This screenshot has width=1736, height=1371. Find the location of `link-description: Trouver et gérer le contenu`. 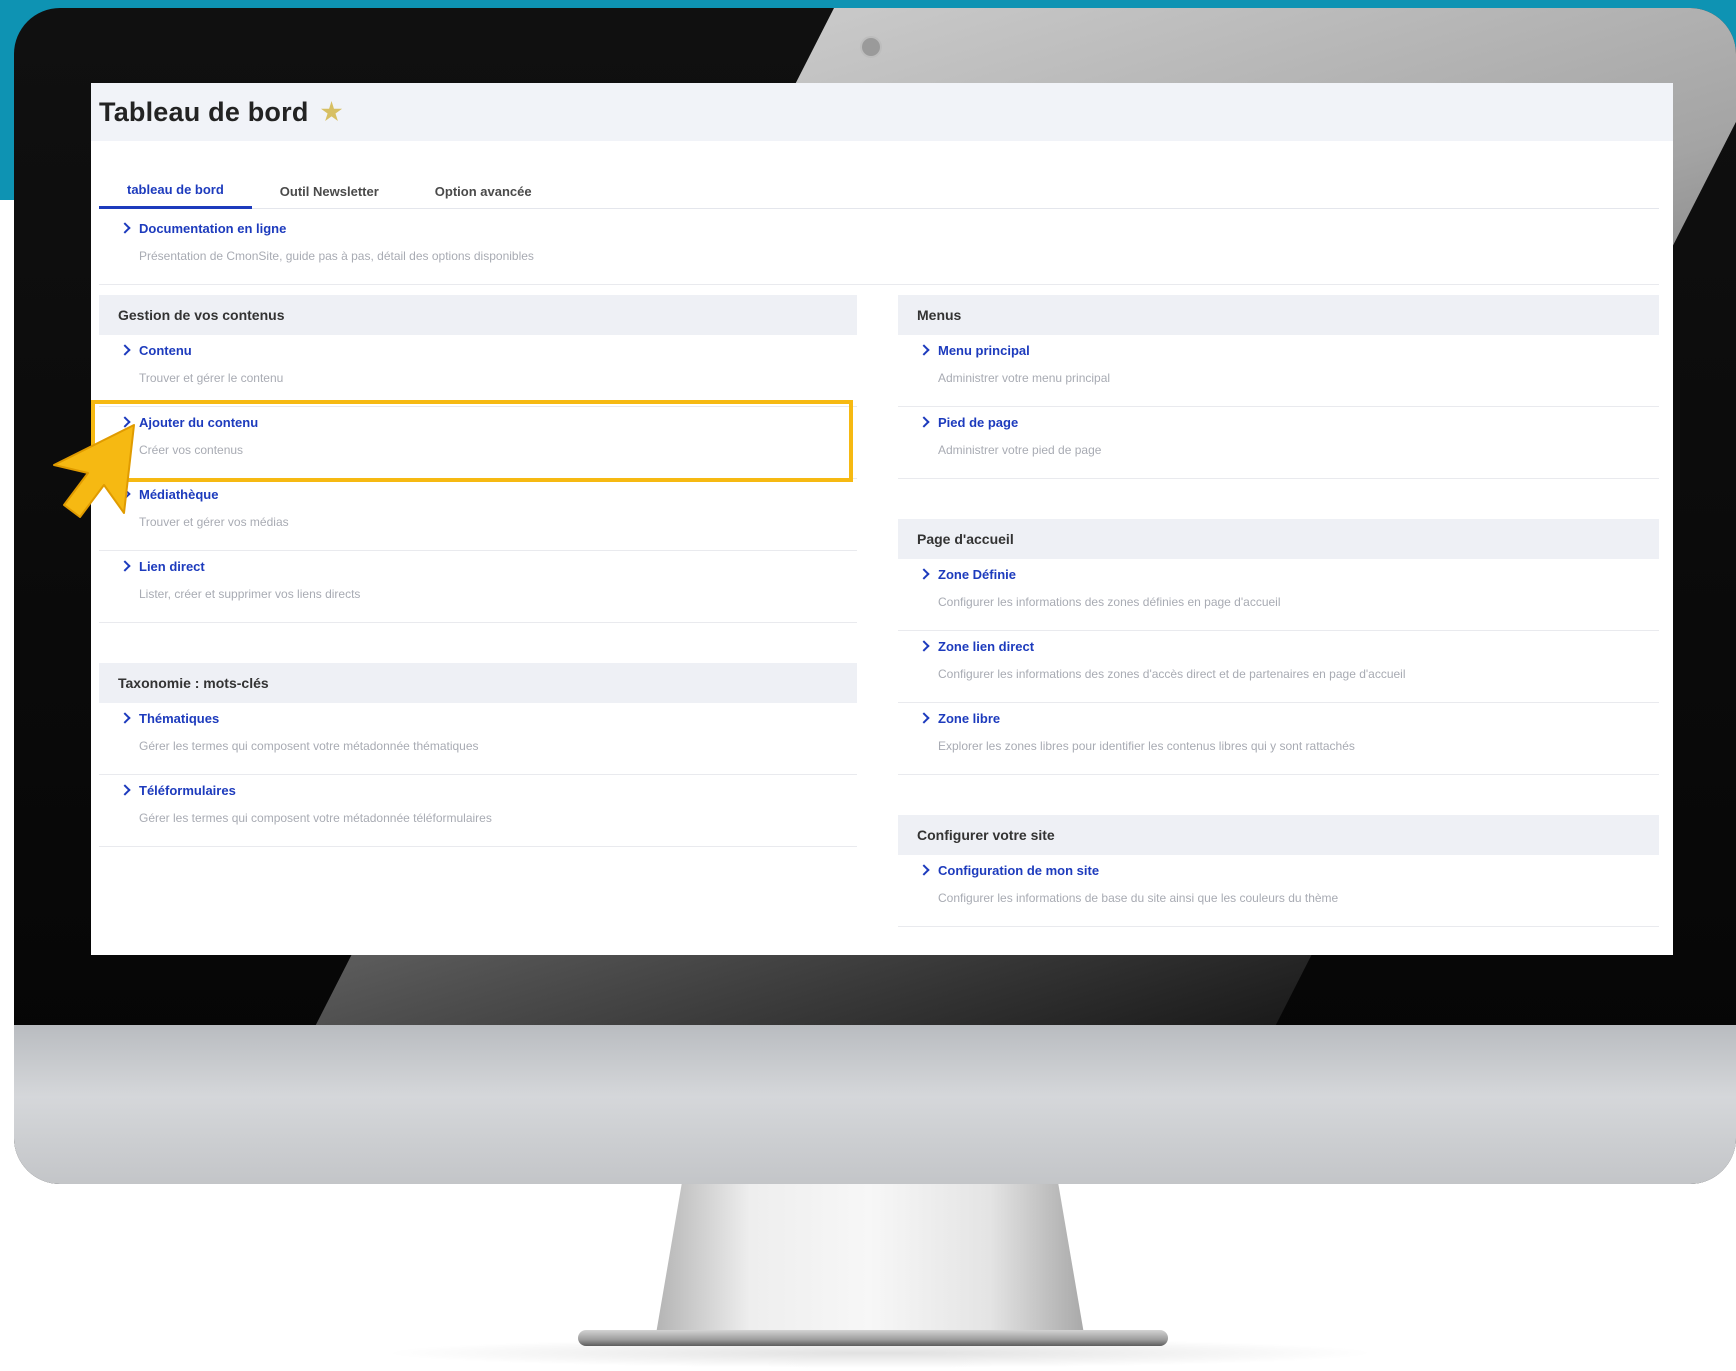

link-description: Trouver et gérer le contenu is located at coordinates (211, 378).